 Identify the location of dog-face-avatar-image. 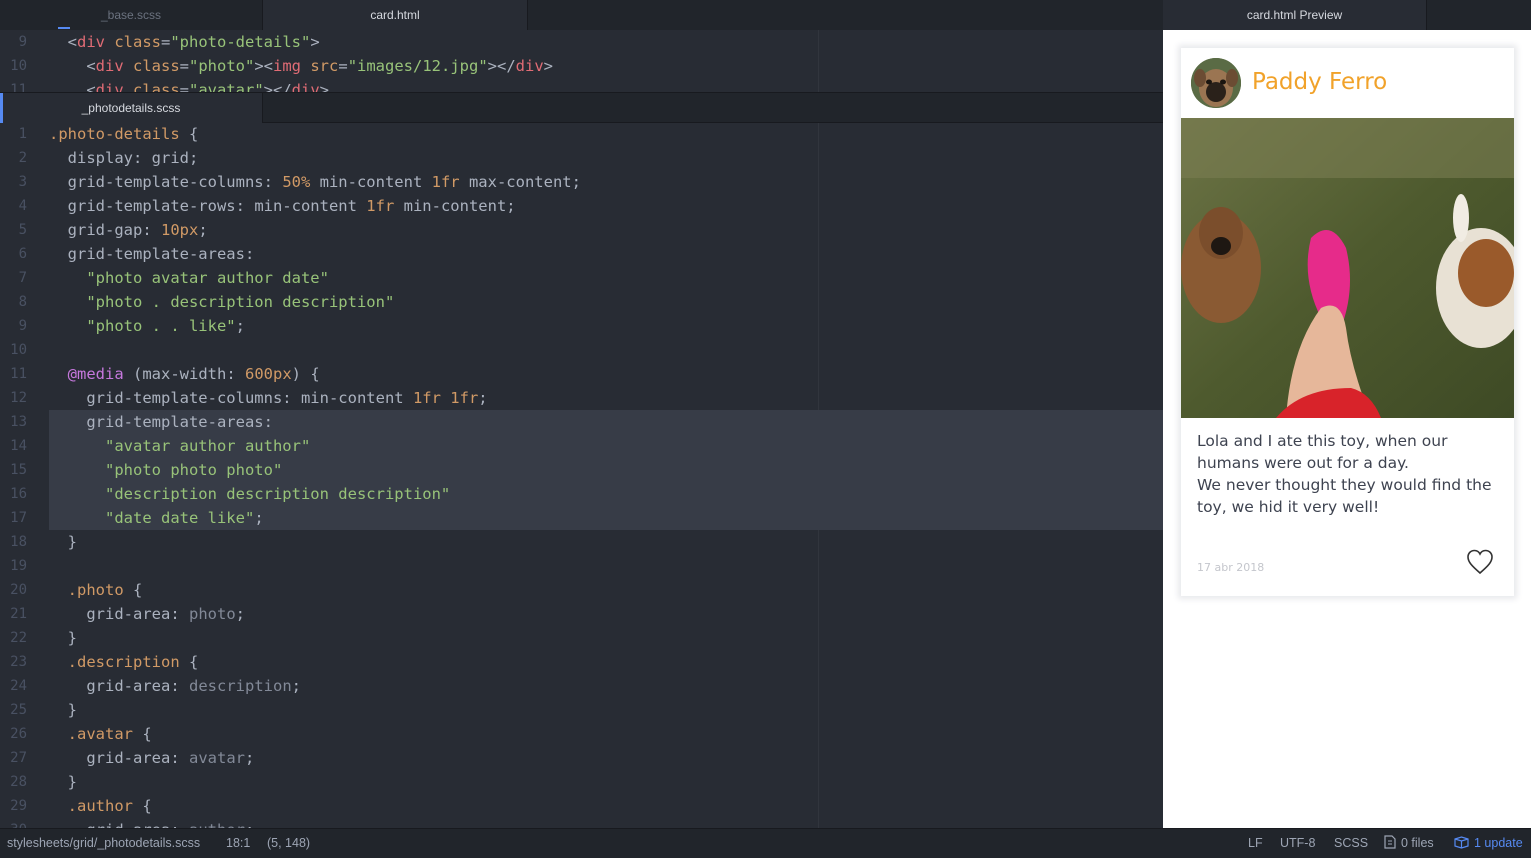
(1216, 83).